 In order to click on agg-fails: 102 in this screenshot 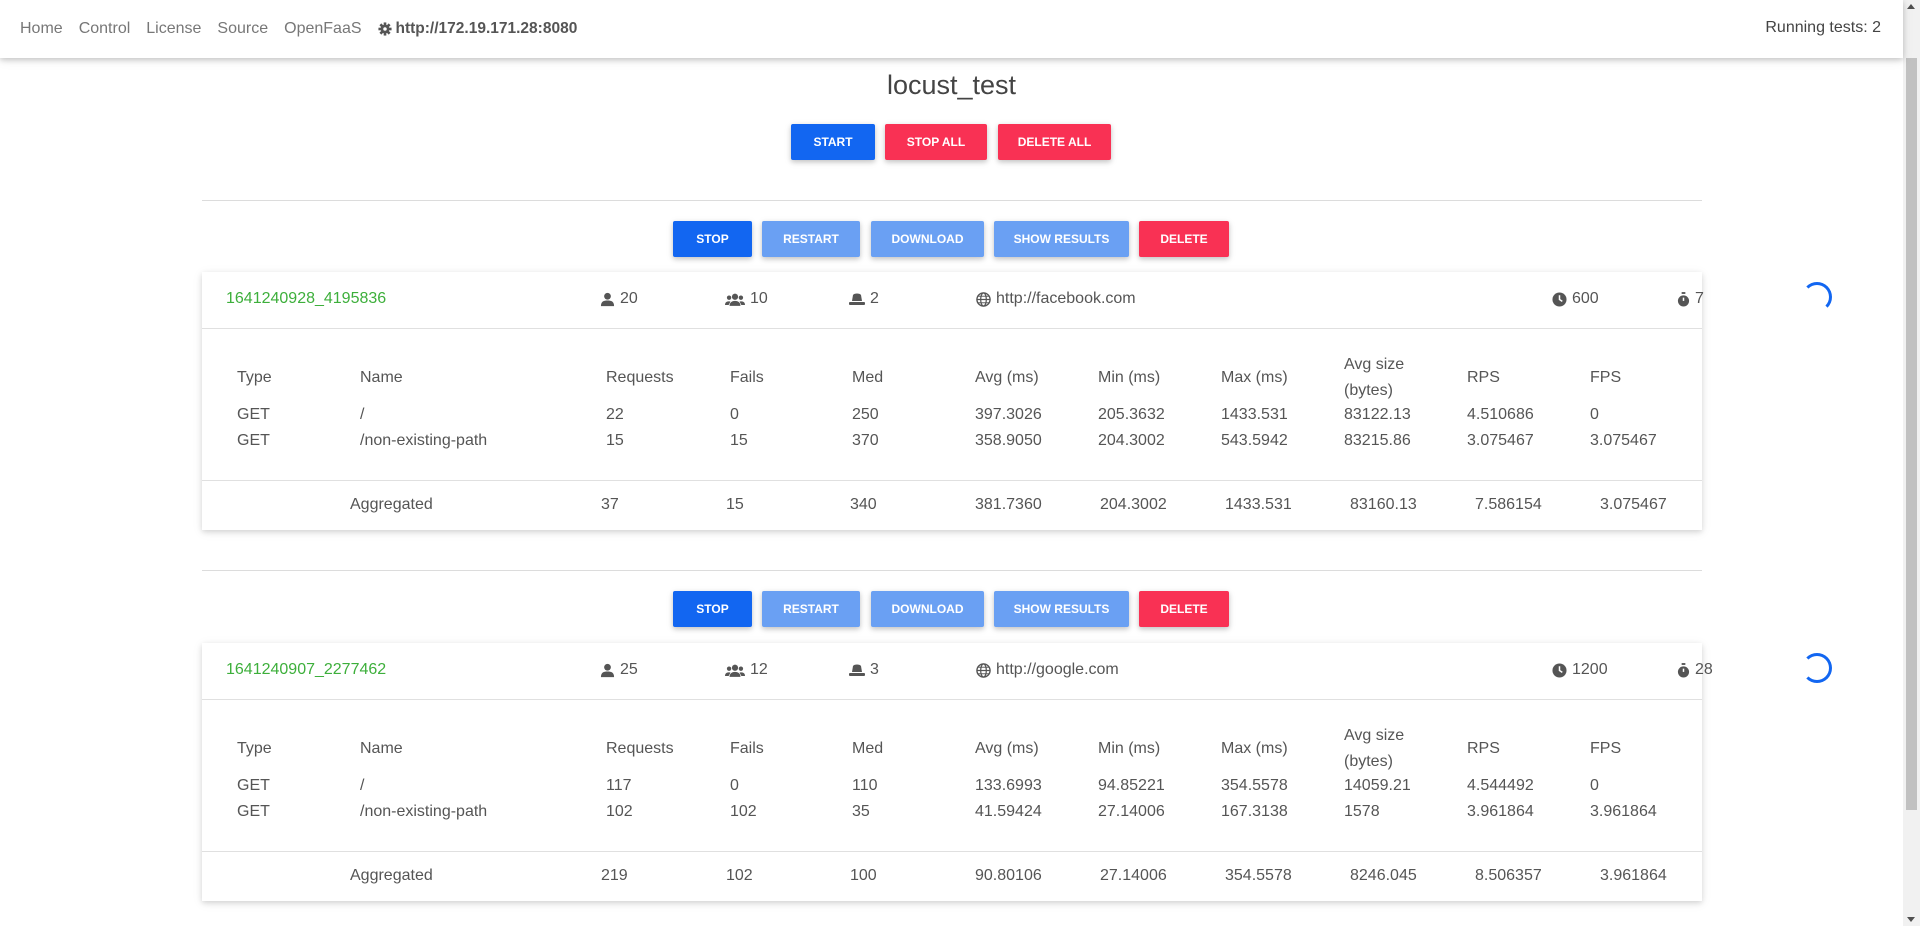, I will do `click(739, 875)`.